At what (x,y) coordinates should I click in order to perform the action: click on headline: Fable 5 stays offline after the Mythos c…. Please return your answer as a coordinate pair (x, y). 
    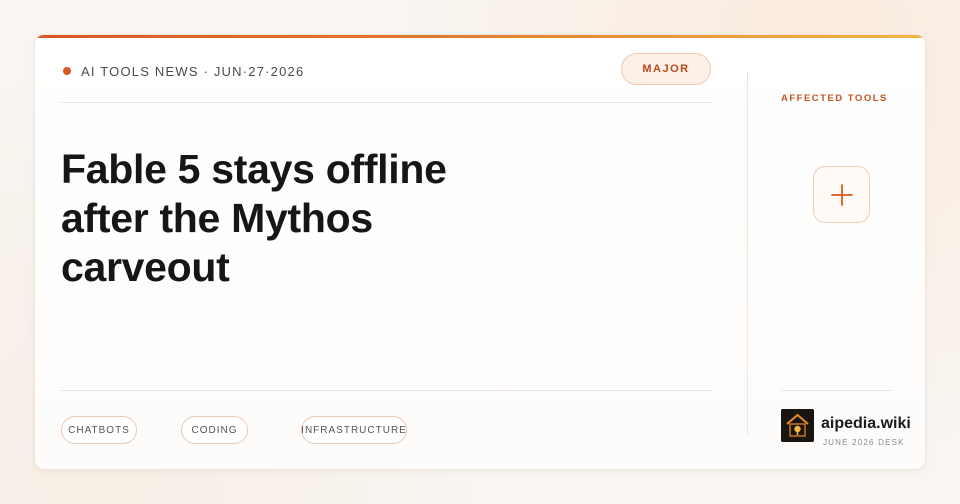
    Looking at the image, I should click on (254, 218).